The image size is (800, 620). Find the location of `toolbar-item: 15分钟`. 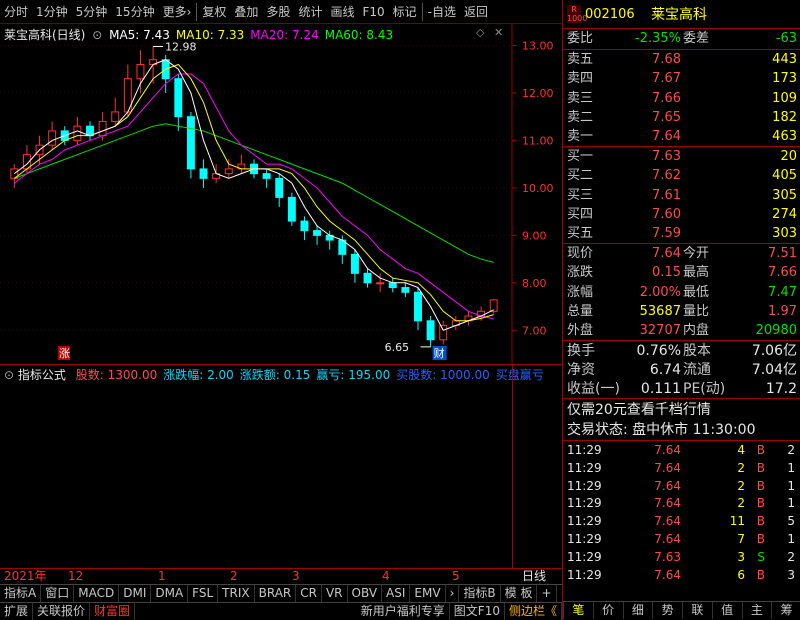

toolbar-item: 15分钟 is located at coordinates (134, 12).